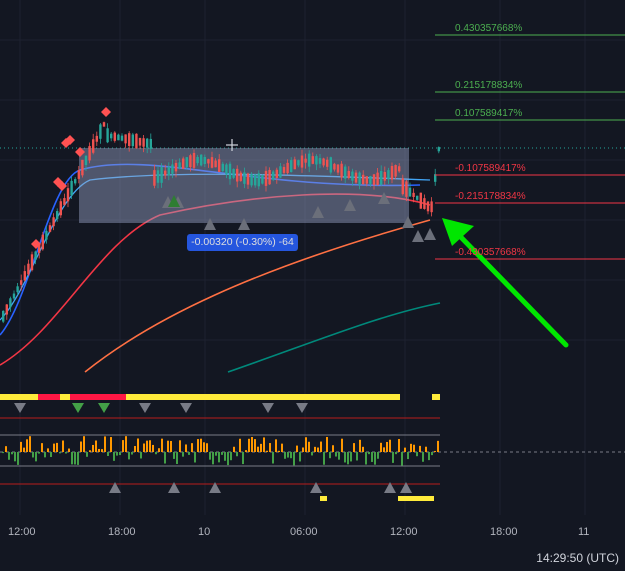 The height and width of the screenshot is (571, 625). I want to click on fib-level-label: -0.430357668%, so click(490, 252).